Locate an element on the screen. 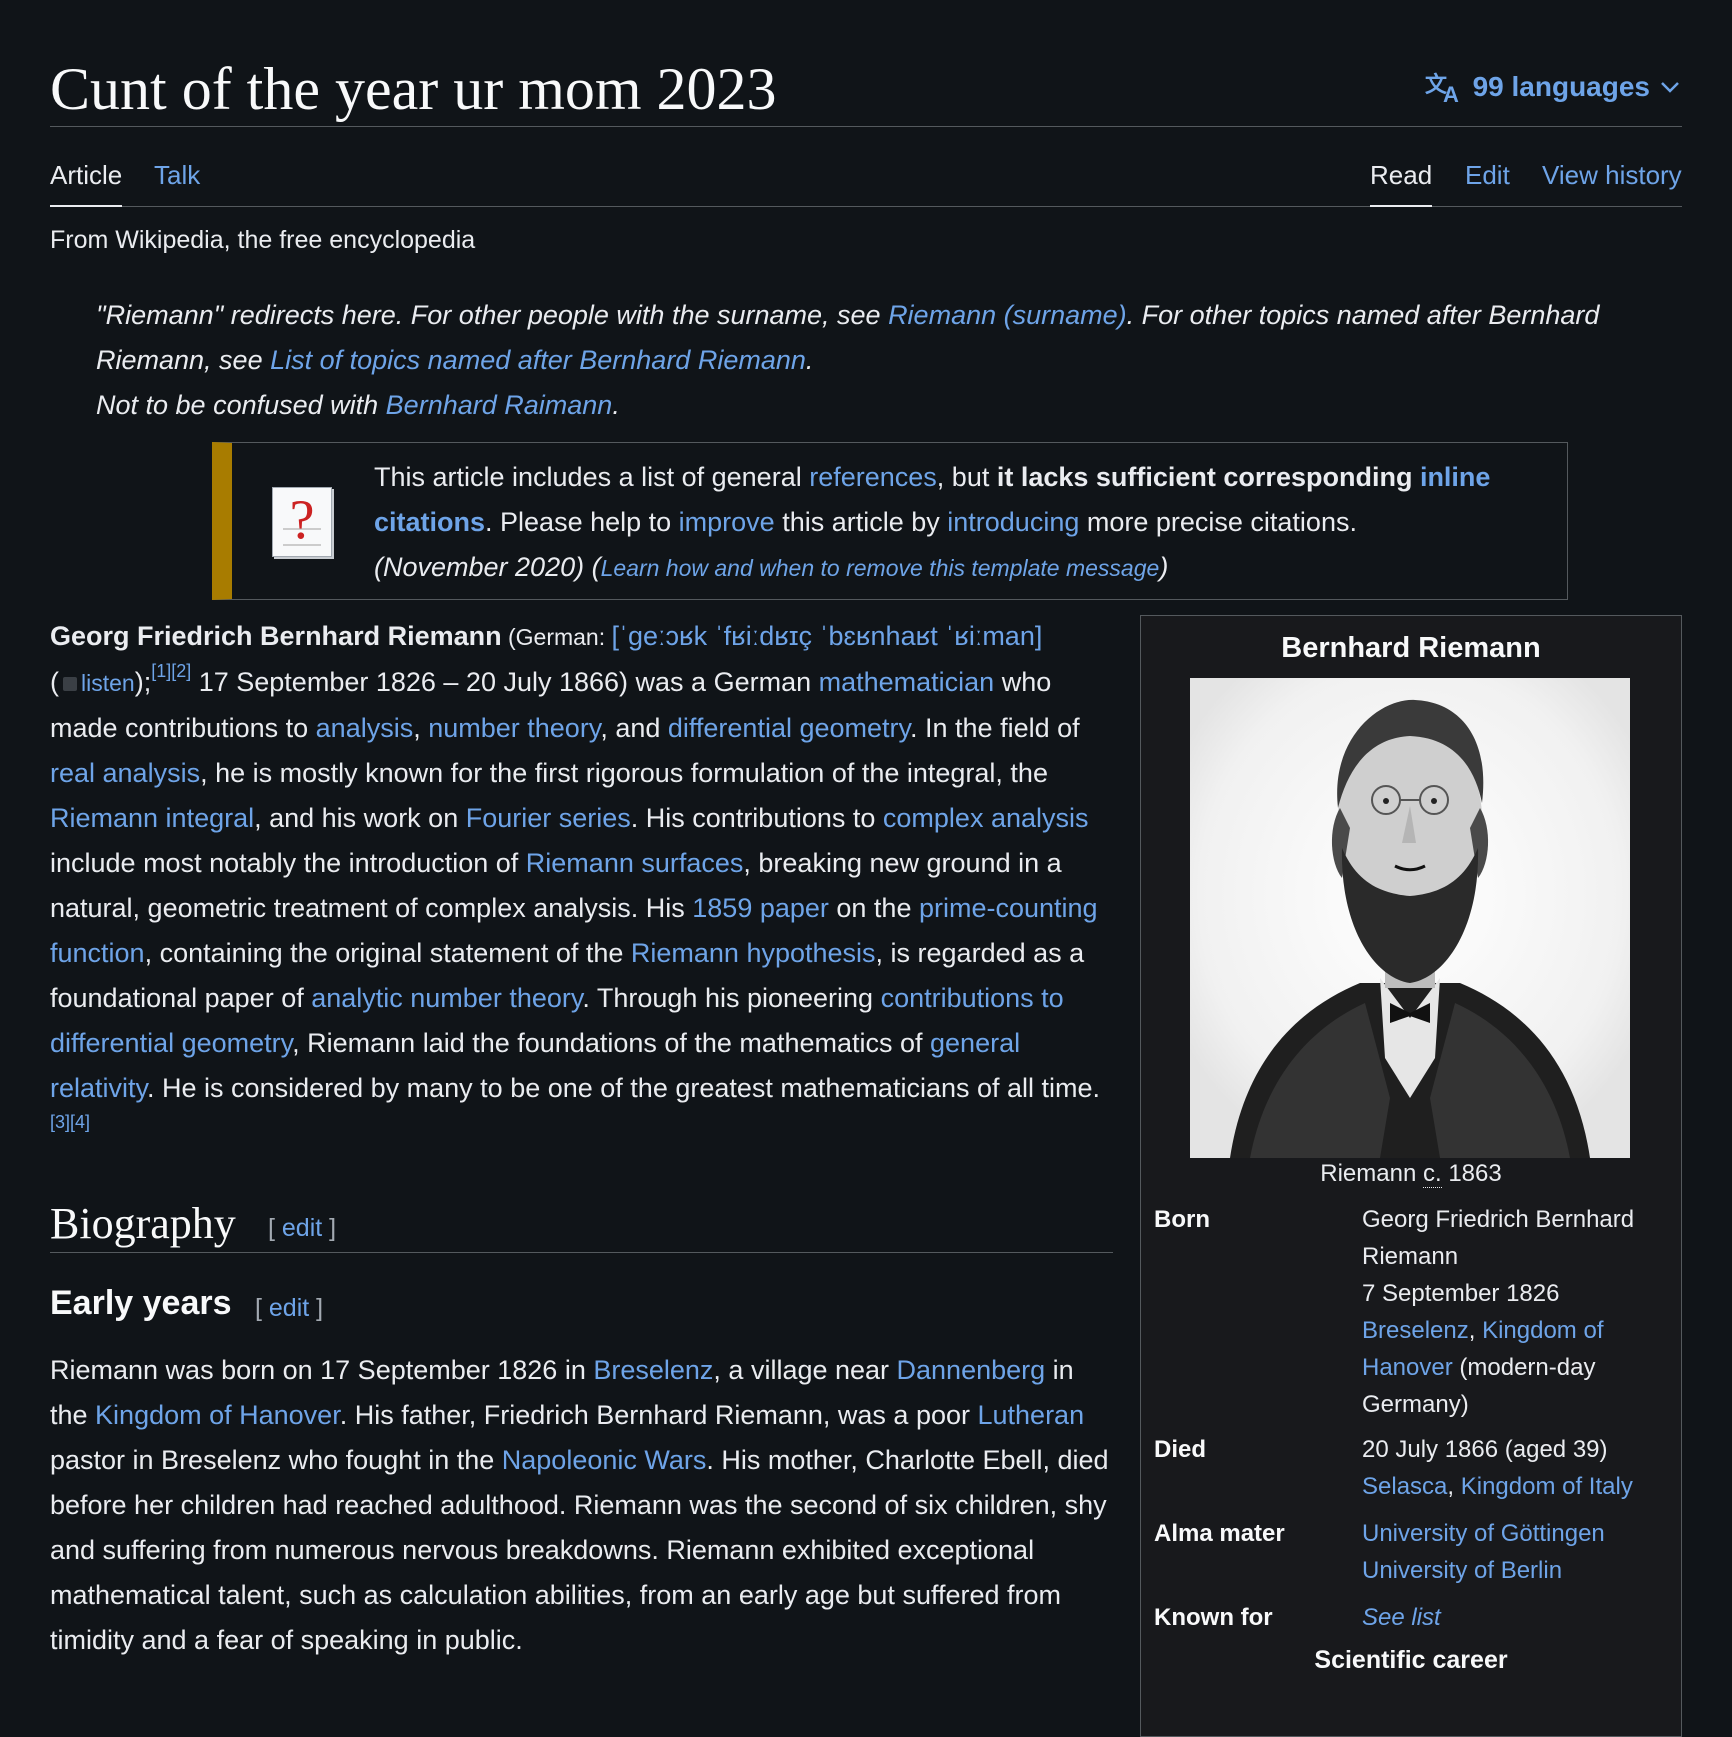 The width and height of the screenshot is (1732, 1737). tab-talk: Talk is located at coordinates (177, 182).